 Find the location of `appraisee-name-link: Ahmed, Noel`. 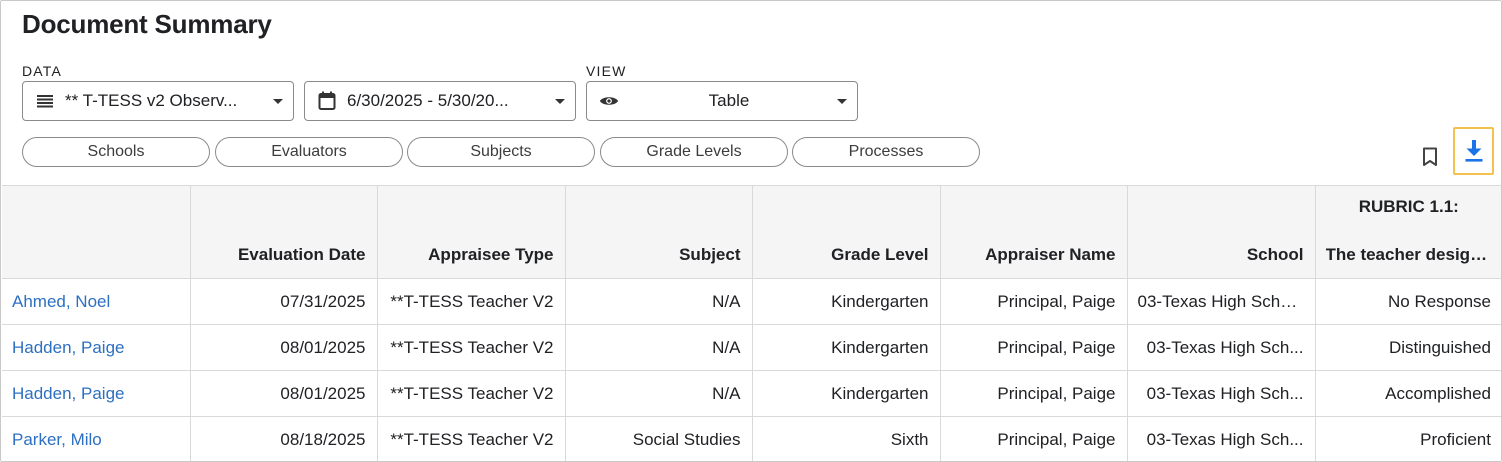

appraisee-name-link: Ahmed, Noel is located at coordinates (96, 301).